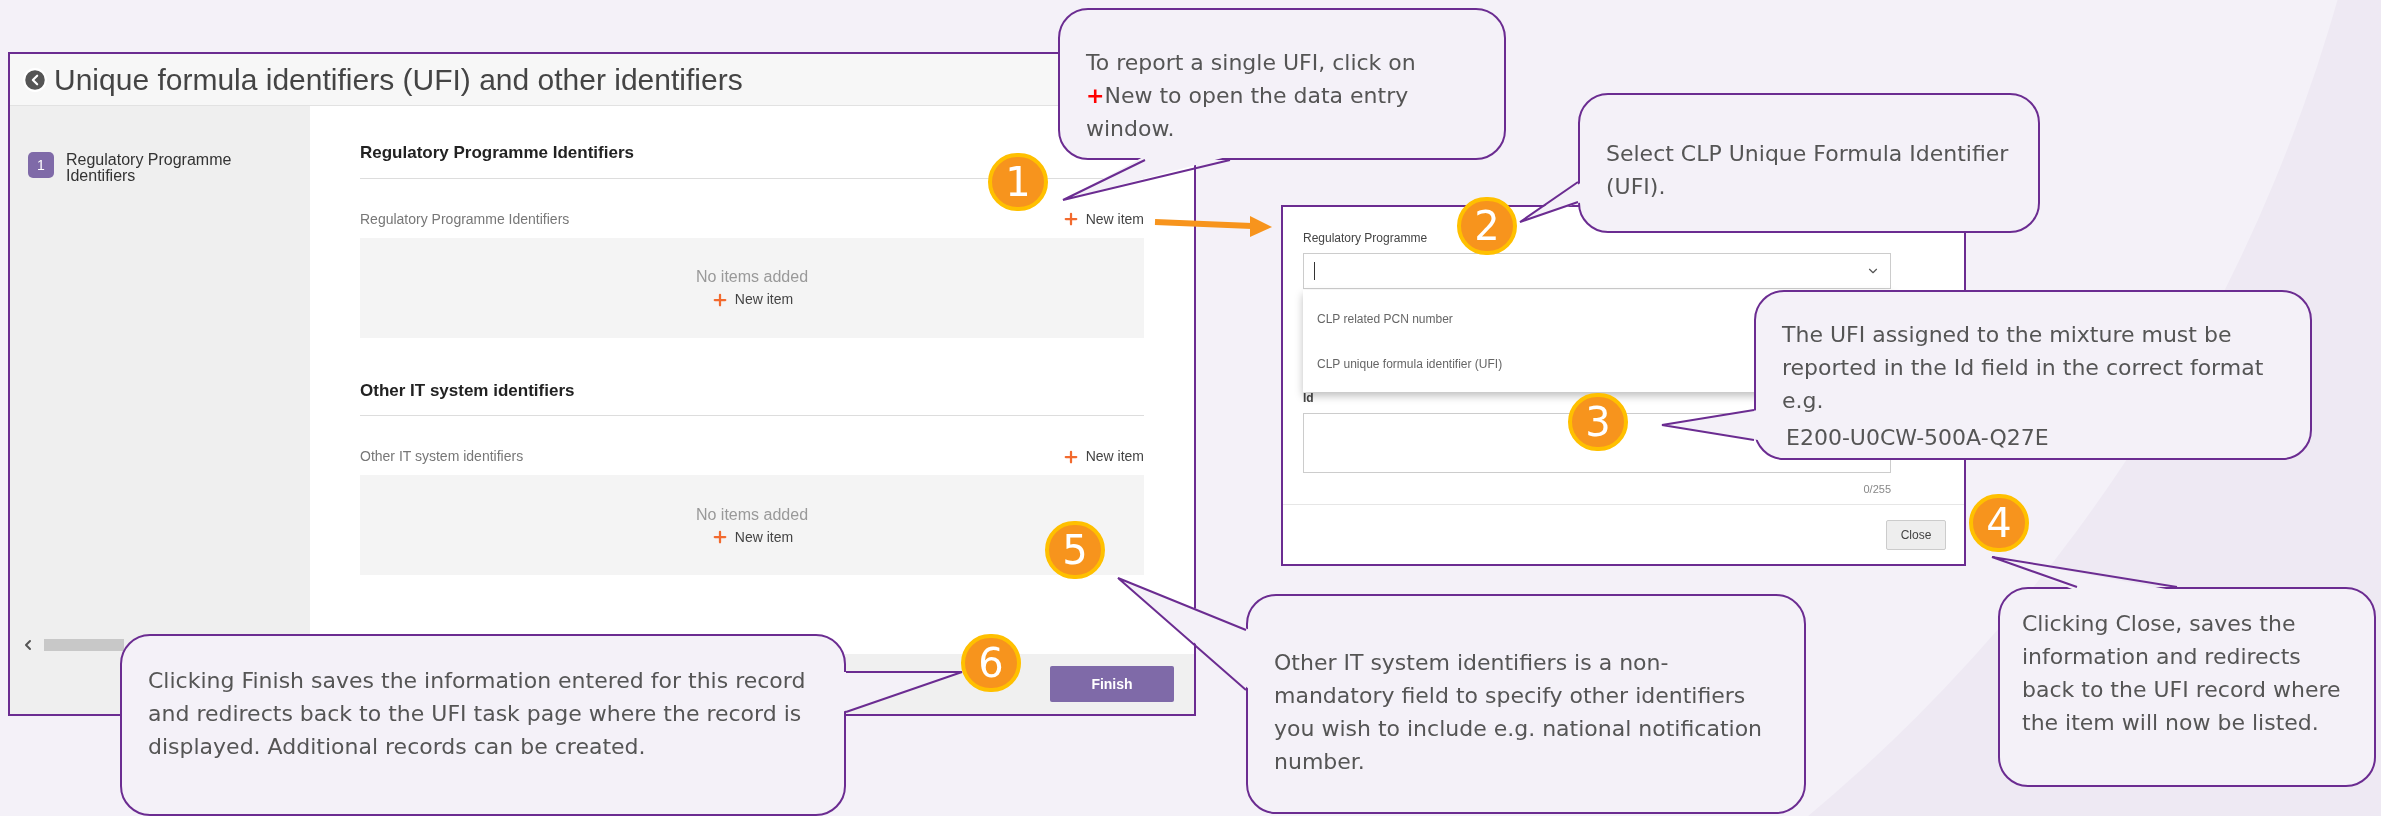 The width and height of the screenshot is (2381, 816). I want to click on list-label: Regulatory Programme Identifiers, so click(465, 219).